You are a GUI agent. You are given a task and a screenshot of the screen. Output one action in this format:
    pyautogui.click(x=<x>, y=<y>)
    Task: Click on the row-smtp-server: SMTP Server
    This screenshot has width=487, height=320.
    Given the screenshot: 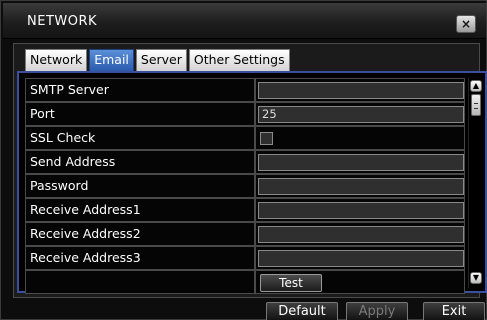 What is the action you would take?
    pyautogui.click(x=245, y=90)
    